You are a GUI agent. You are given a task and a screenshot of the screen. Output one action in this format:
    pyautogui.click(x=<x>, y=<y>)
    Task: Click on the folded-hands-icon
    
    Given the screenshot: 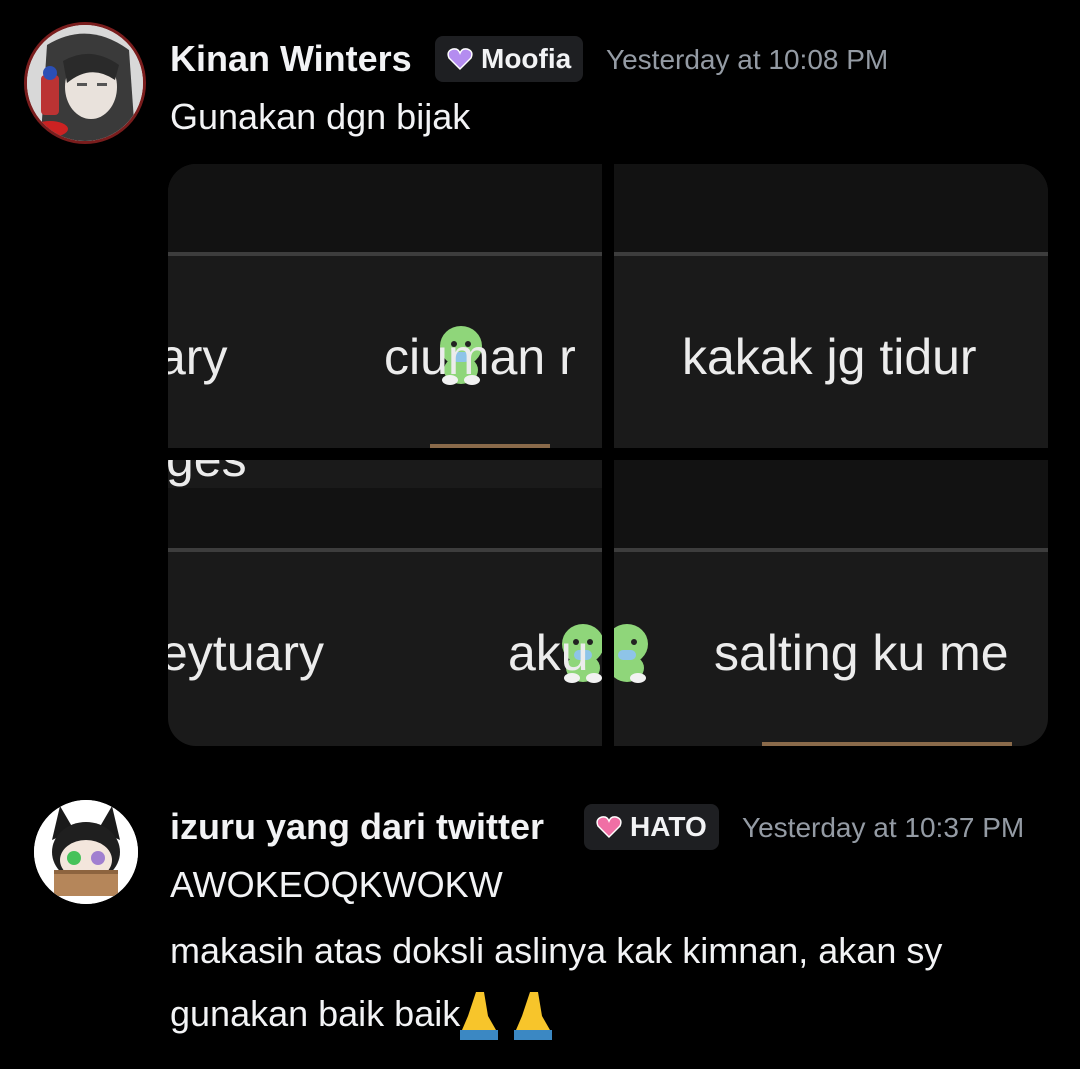 What is the action you would take?
    pyautogui.click(x=506, y=1016)
    